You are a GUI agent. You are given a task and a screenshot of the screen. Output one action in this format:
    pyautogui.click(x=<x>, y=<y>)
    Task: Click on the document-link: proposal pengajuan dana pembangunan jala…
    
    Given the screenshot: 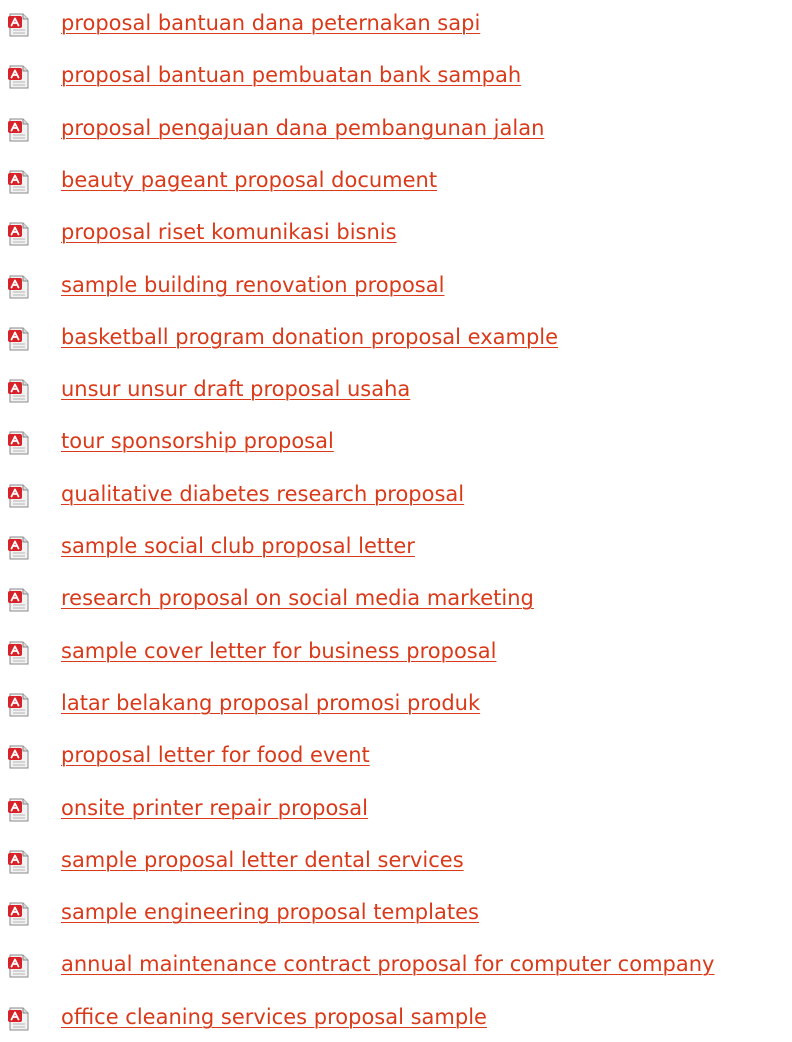 What is the action you would take?
    pyautogui.click(x=302, y=128)
    